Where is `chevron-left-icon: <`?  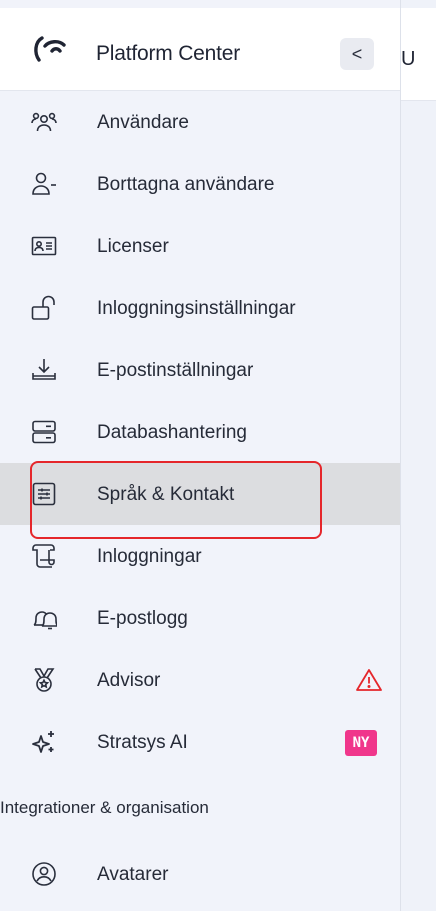
chevron-left-icon: < is located at coordinates (357, 53).